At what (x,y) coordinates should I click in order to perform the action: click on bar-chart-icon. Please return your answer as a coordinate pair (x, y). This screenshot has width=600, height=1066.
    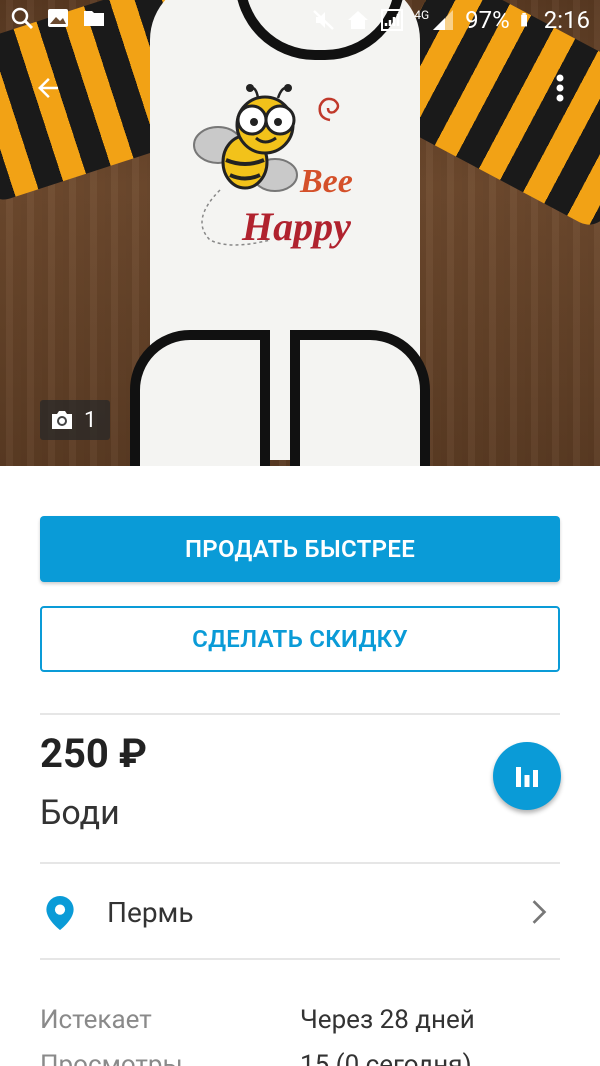
    Looking at the image, I should click on (527, 777).